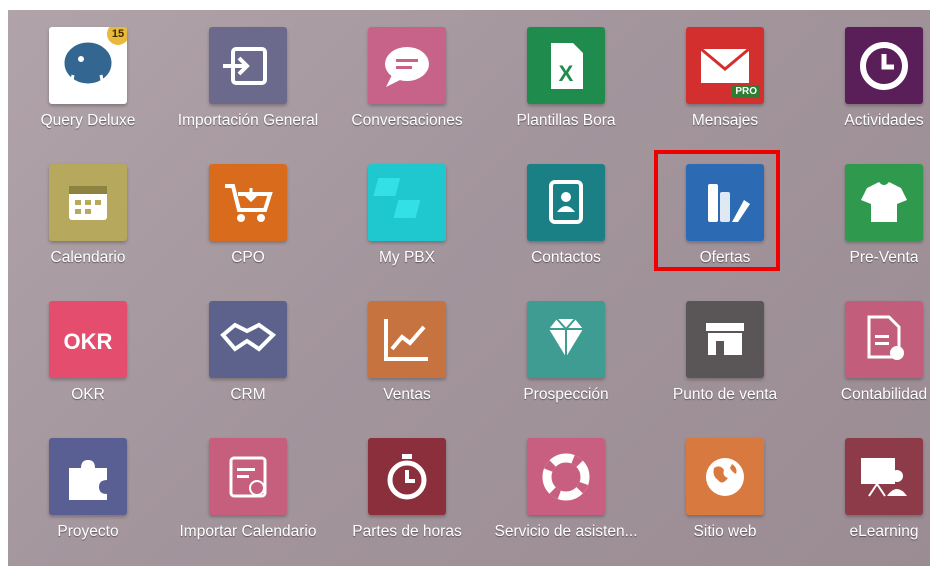 This screenshot has width=930, height=569. I want to click on app-contactos: Contactos, so click(566, 207).